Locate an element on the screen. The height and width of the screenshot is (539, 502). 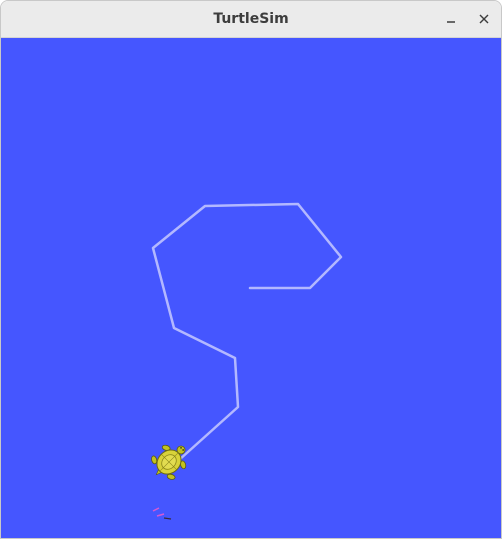
close-icon is located at coordinates (484, 19).